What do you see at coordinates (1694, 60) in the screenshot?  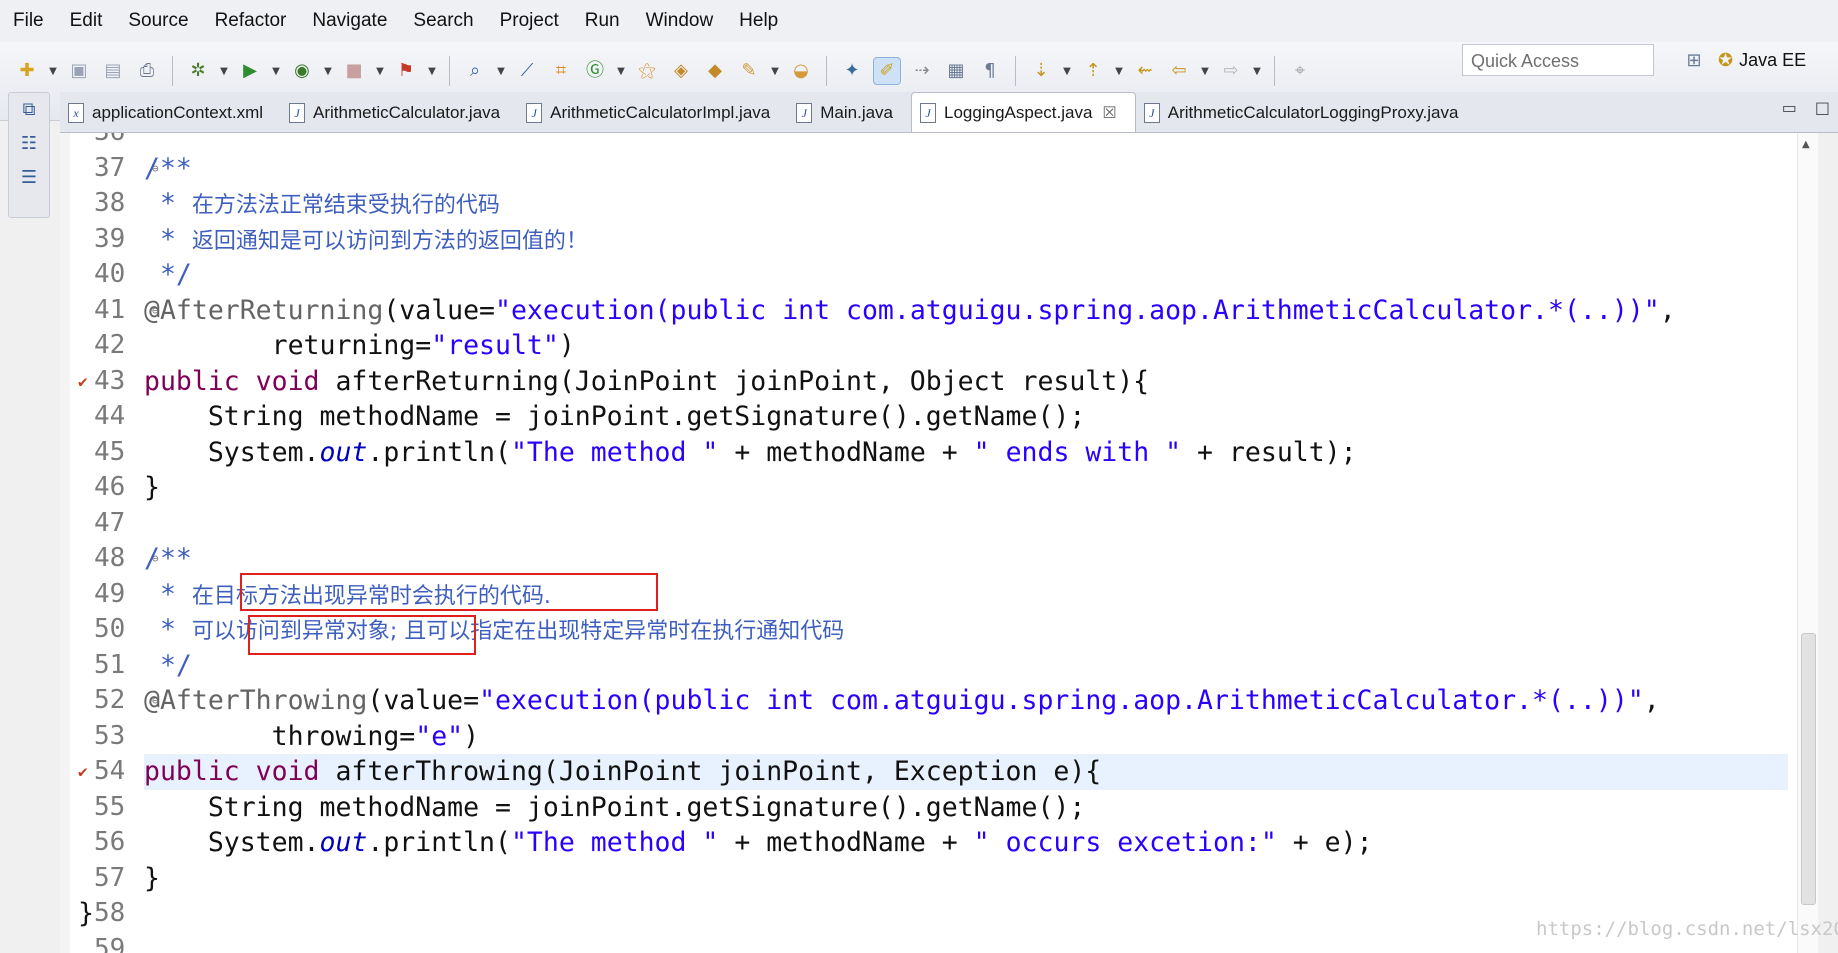 I see `open-perspective-icon: ⊞` at bounding box center [1694, 60].